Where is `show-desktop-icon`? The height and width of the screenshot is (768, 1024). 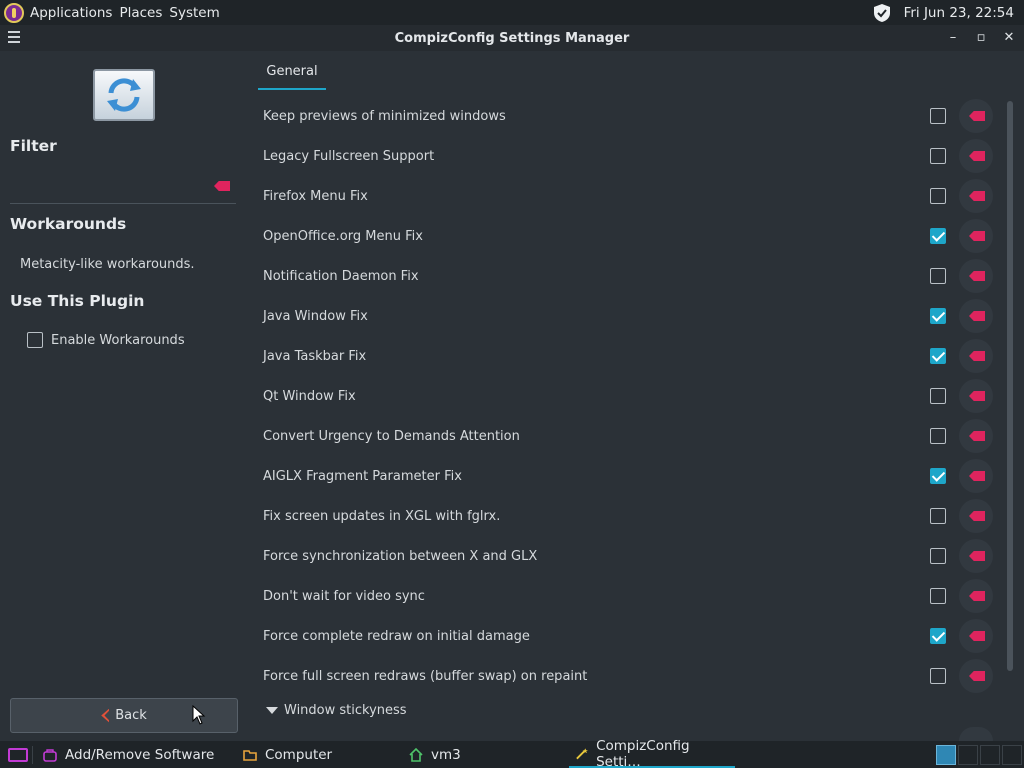 show-desktop-icon is located at coordinates (18, 754).